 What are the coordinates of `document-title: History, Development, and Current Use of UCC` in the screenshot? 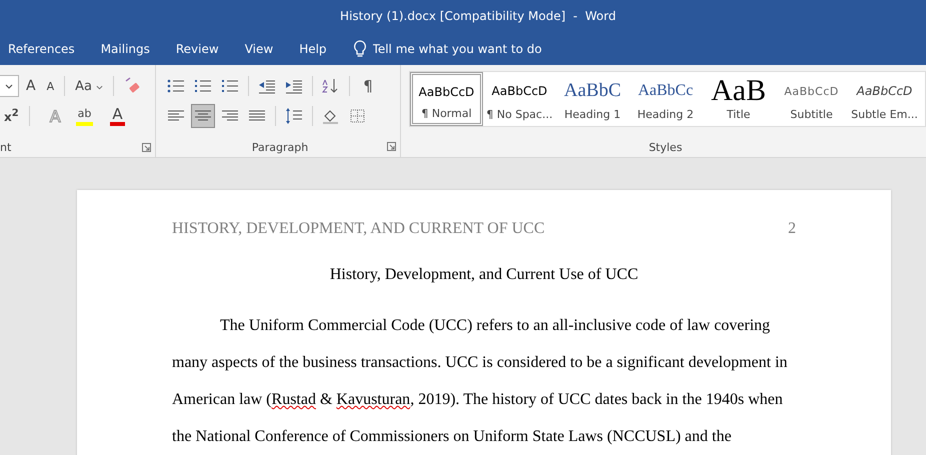 It's located at (484, 275).